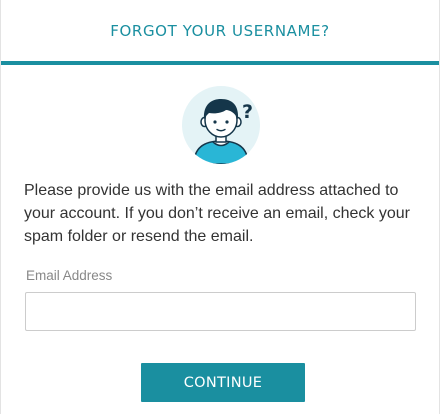 This screenshot has height=414, width=440. Describe the element at coordinates (223, 382) in the screenshot. I see `continue-button: CONTINUE` at that location.